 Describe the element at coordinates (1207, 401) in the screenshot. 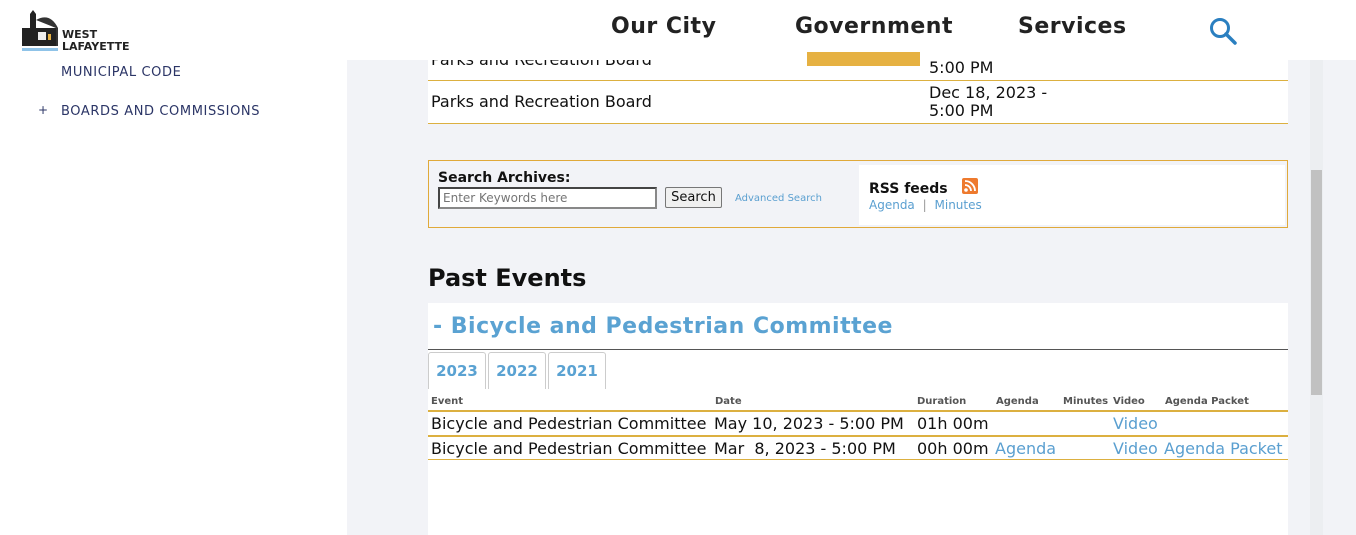

I see `col-agenda-packet: Agenda Packet` at that location.